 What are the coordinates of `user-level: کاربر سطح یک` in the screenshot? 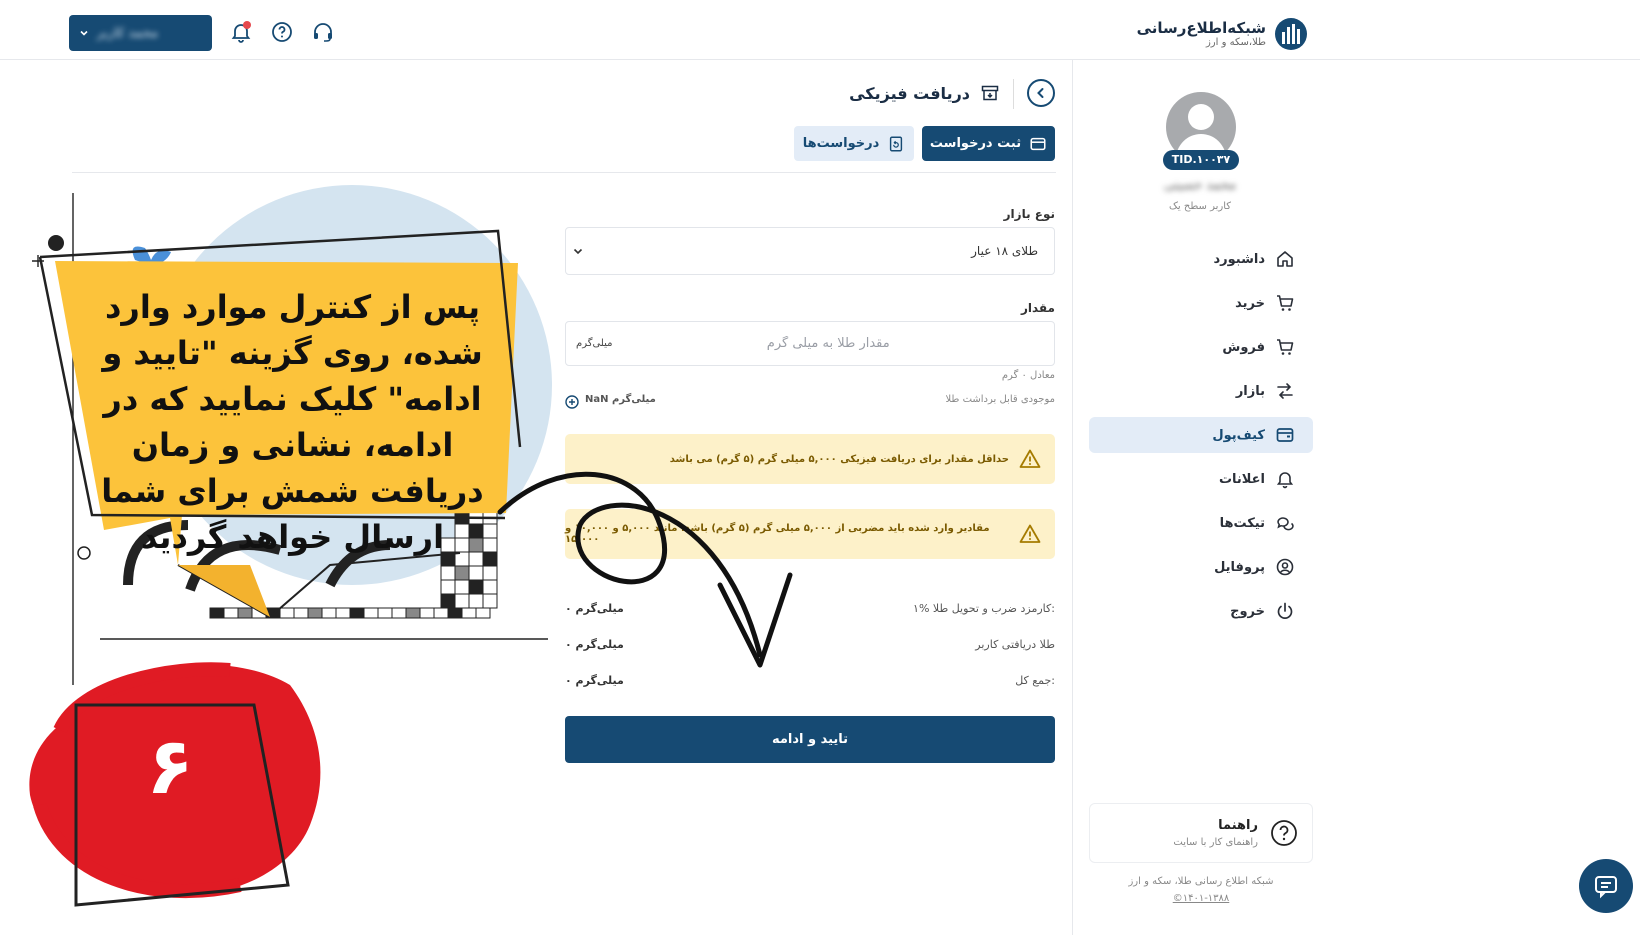 It's located at (1200, 206).